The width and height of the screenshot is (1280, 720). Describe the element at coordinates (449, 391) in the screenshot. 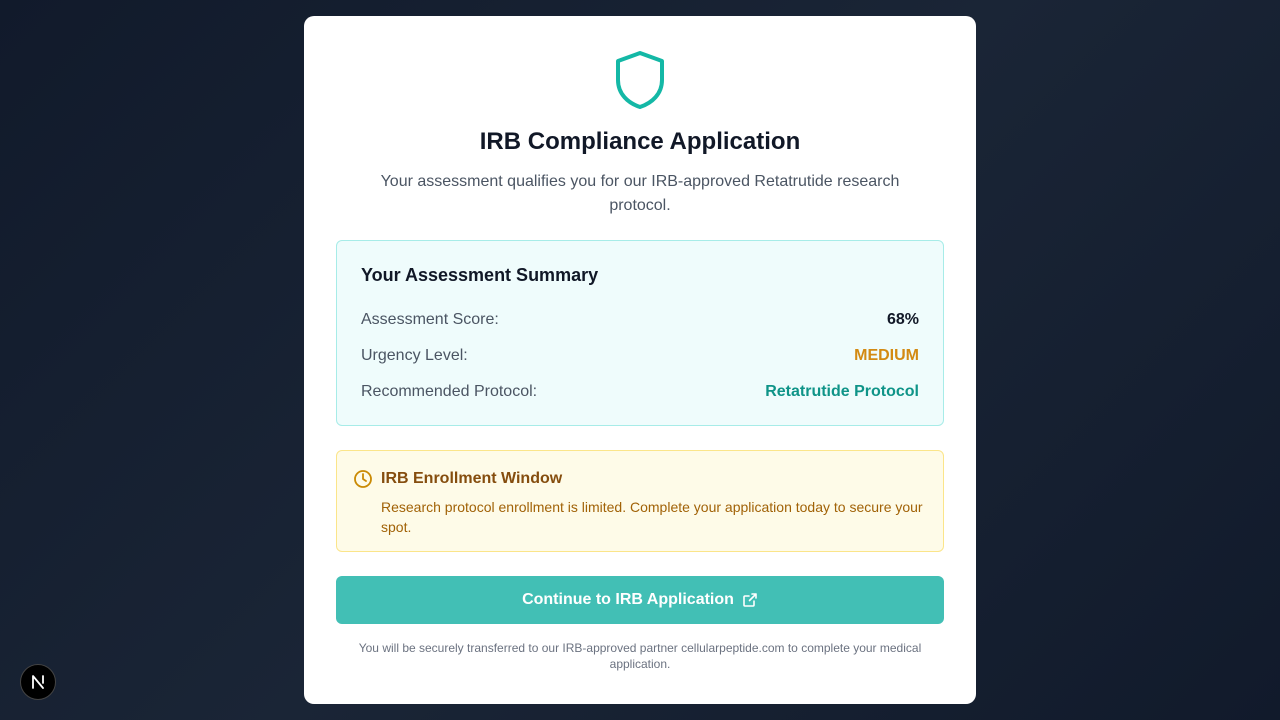

I see `protocol-label: Recommended Protocol:` at that location.